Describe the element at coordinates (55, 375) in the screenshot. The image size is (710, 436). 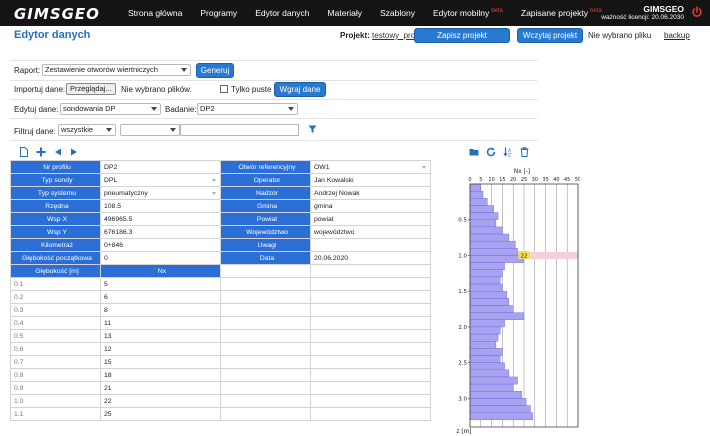
I see `depth-cell: 0.8` at that location.